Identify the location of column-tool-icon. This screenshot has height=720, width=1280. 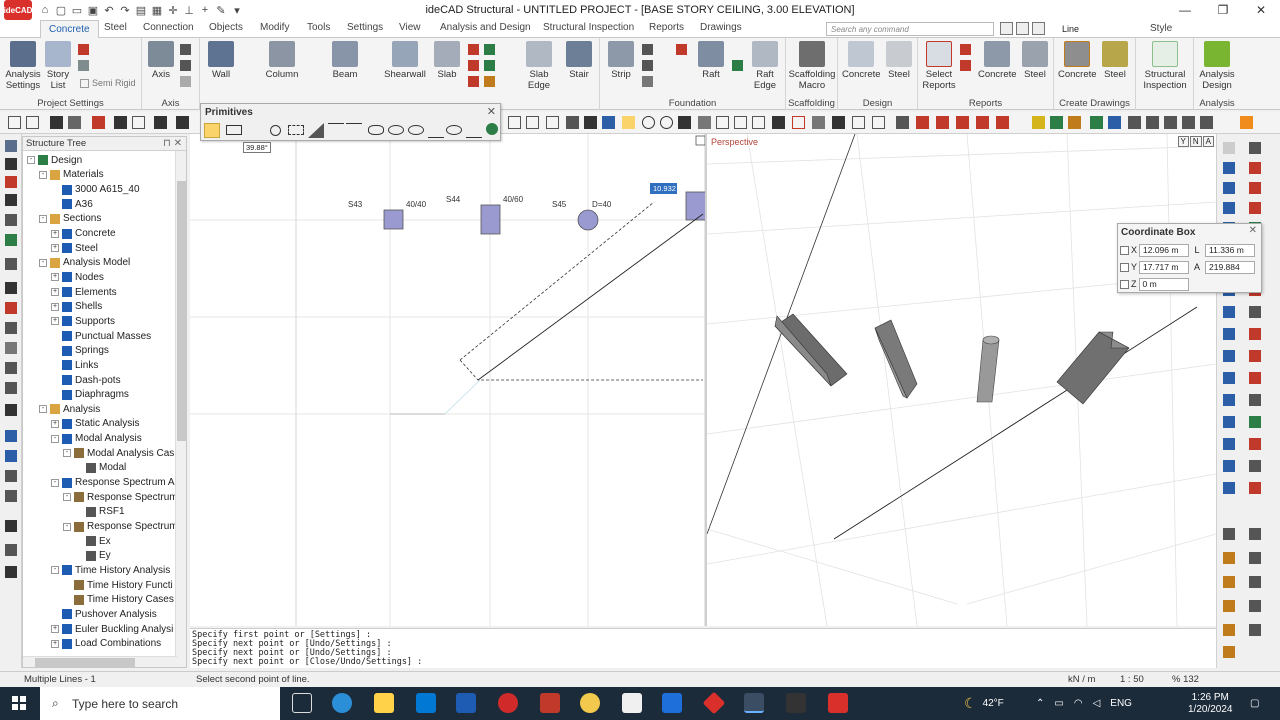
(11, 164).